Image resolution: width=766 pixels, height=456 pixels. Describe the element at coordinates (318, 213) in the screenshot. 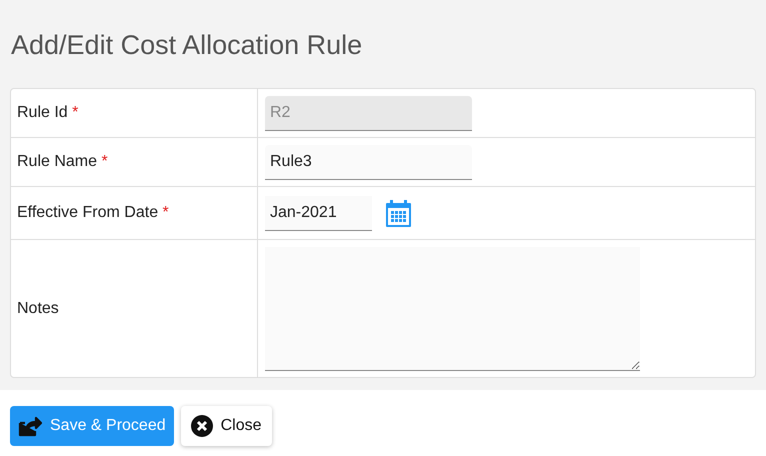

I see `date-field: Jan-2021` at that location.